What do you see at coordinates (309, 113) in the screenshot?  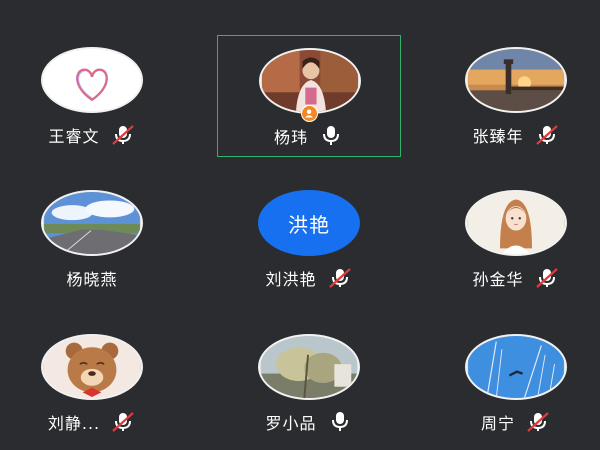 I see `host-badge-icon` at bounding box center [309, 113].